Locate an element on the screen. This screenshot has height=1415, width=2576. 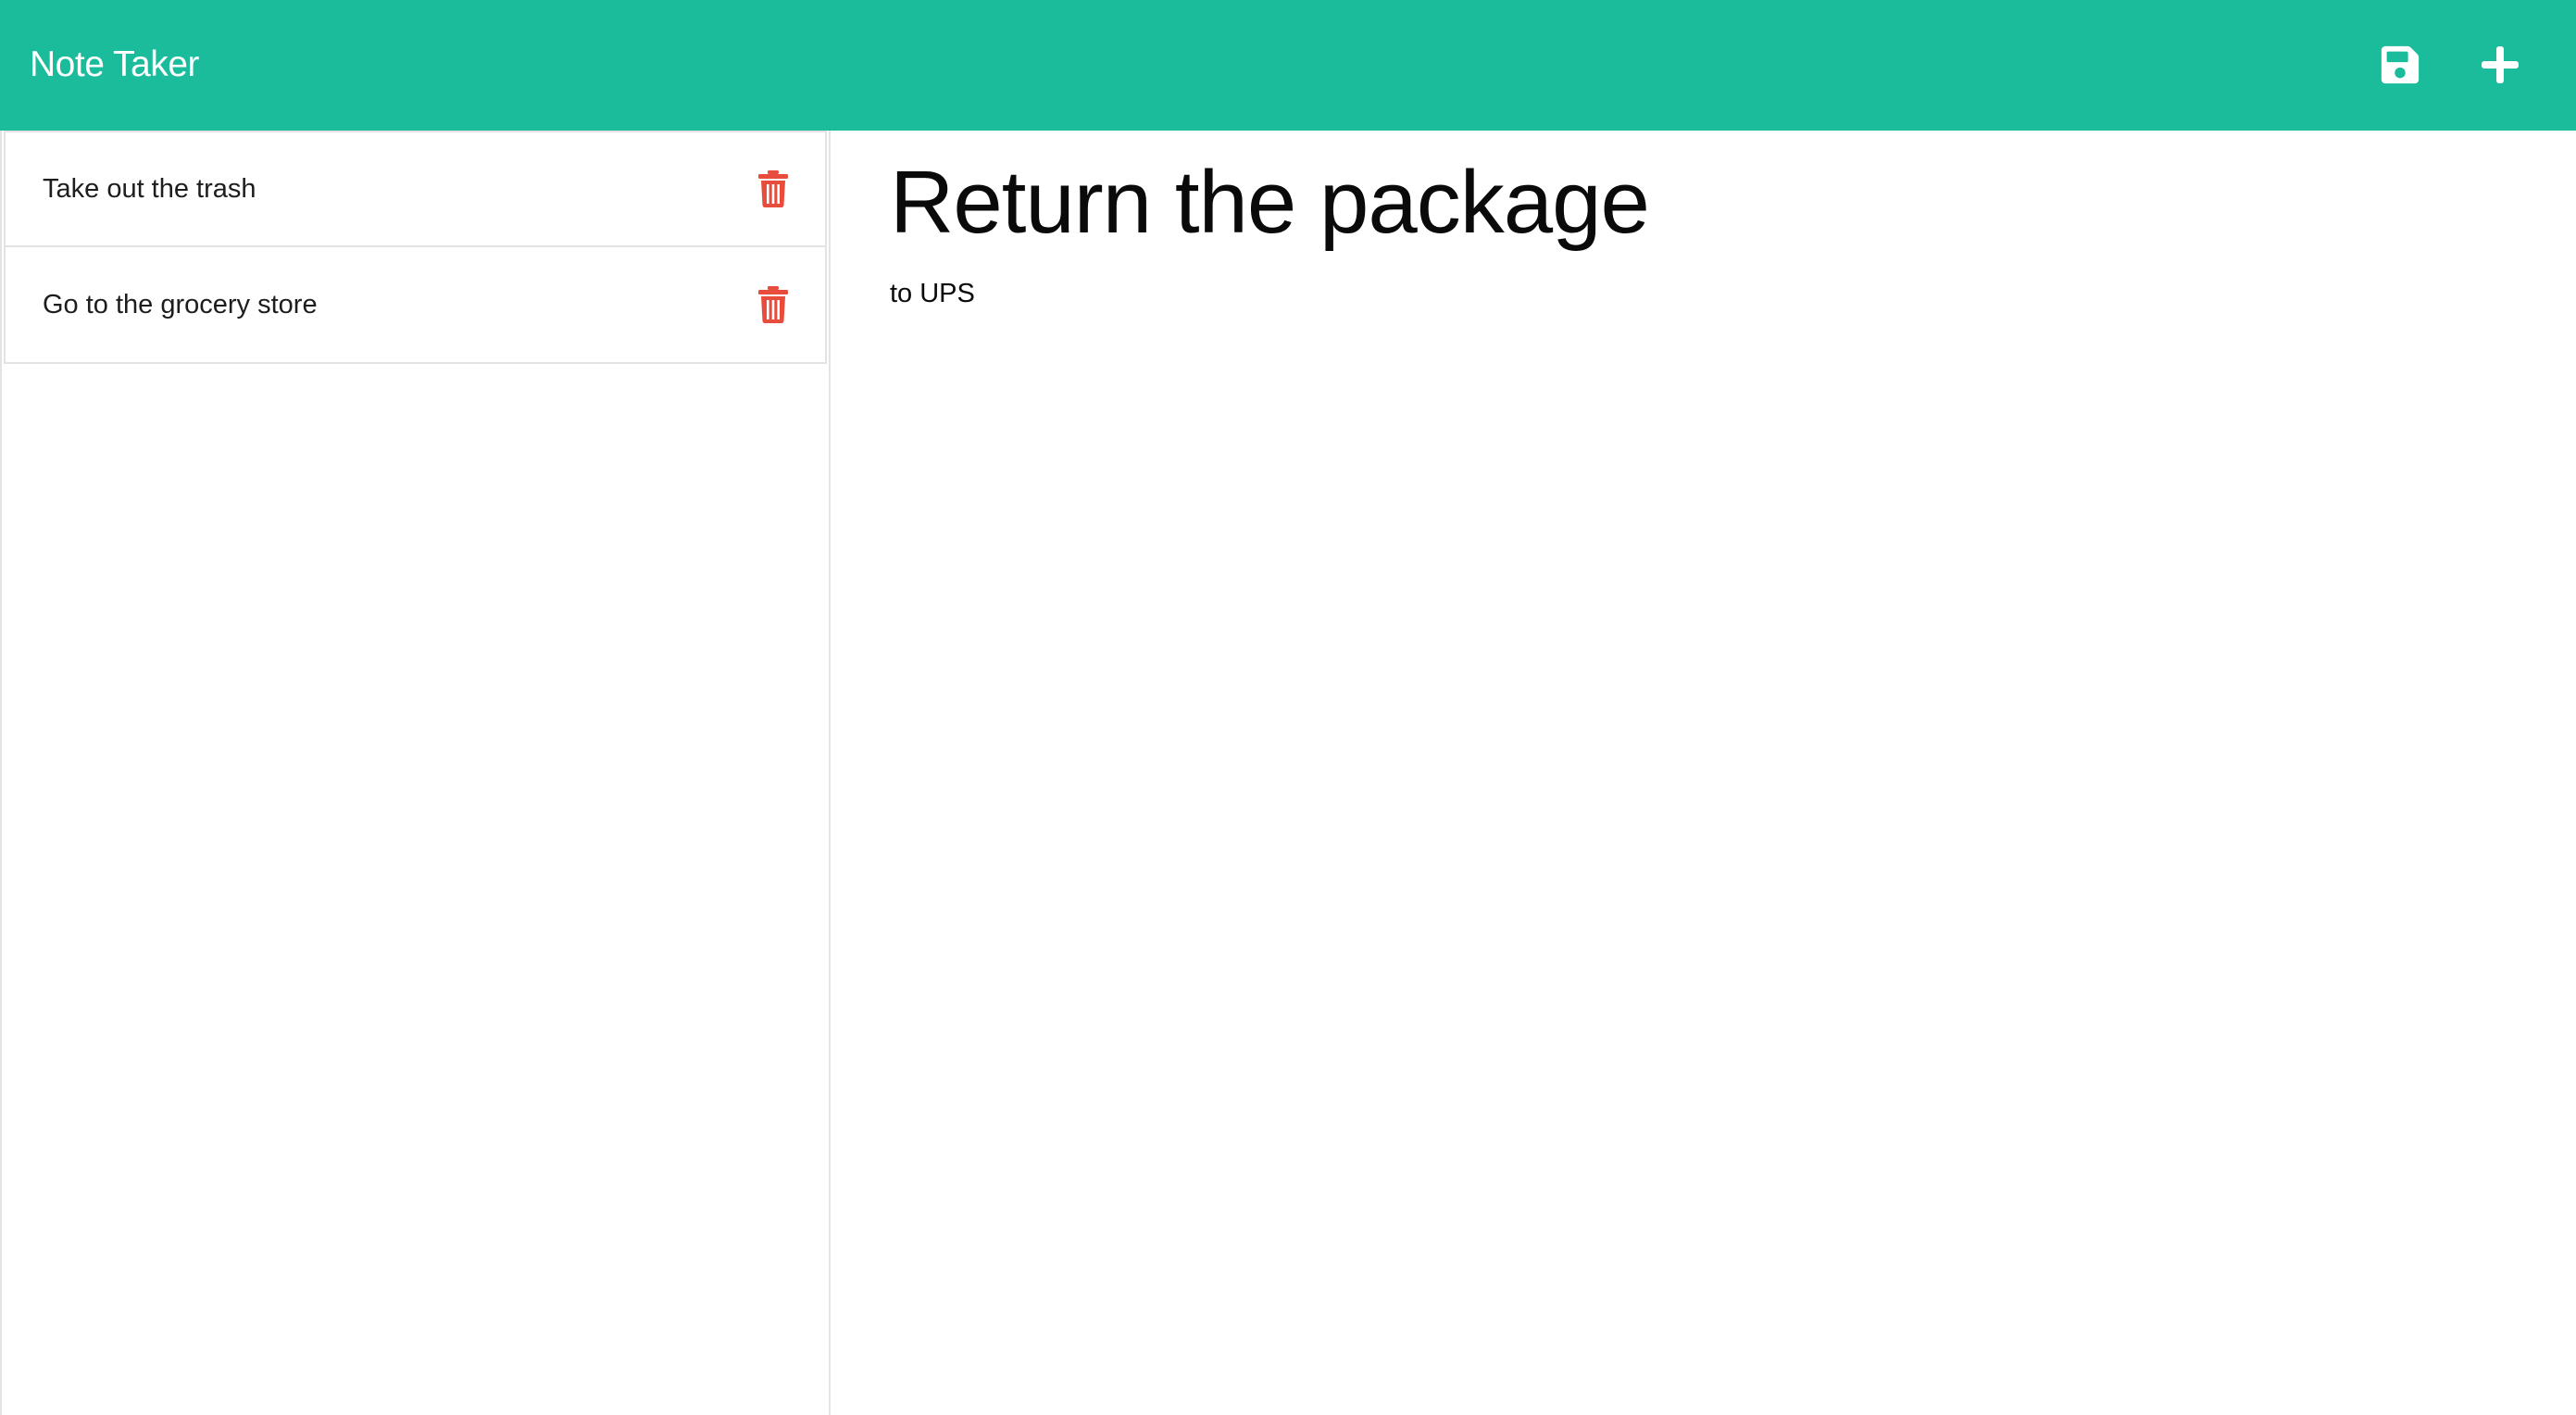
save-note-button is located at coordinates (2400, 65).